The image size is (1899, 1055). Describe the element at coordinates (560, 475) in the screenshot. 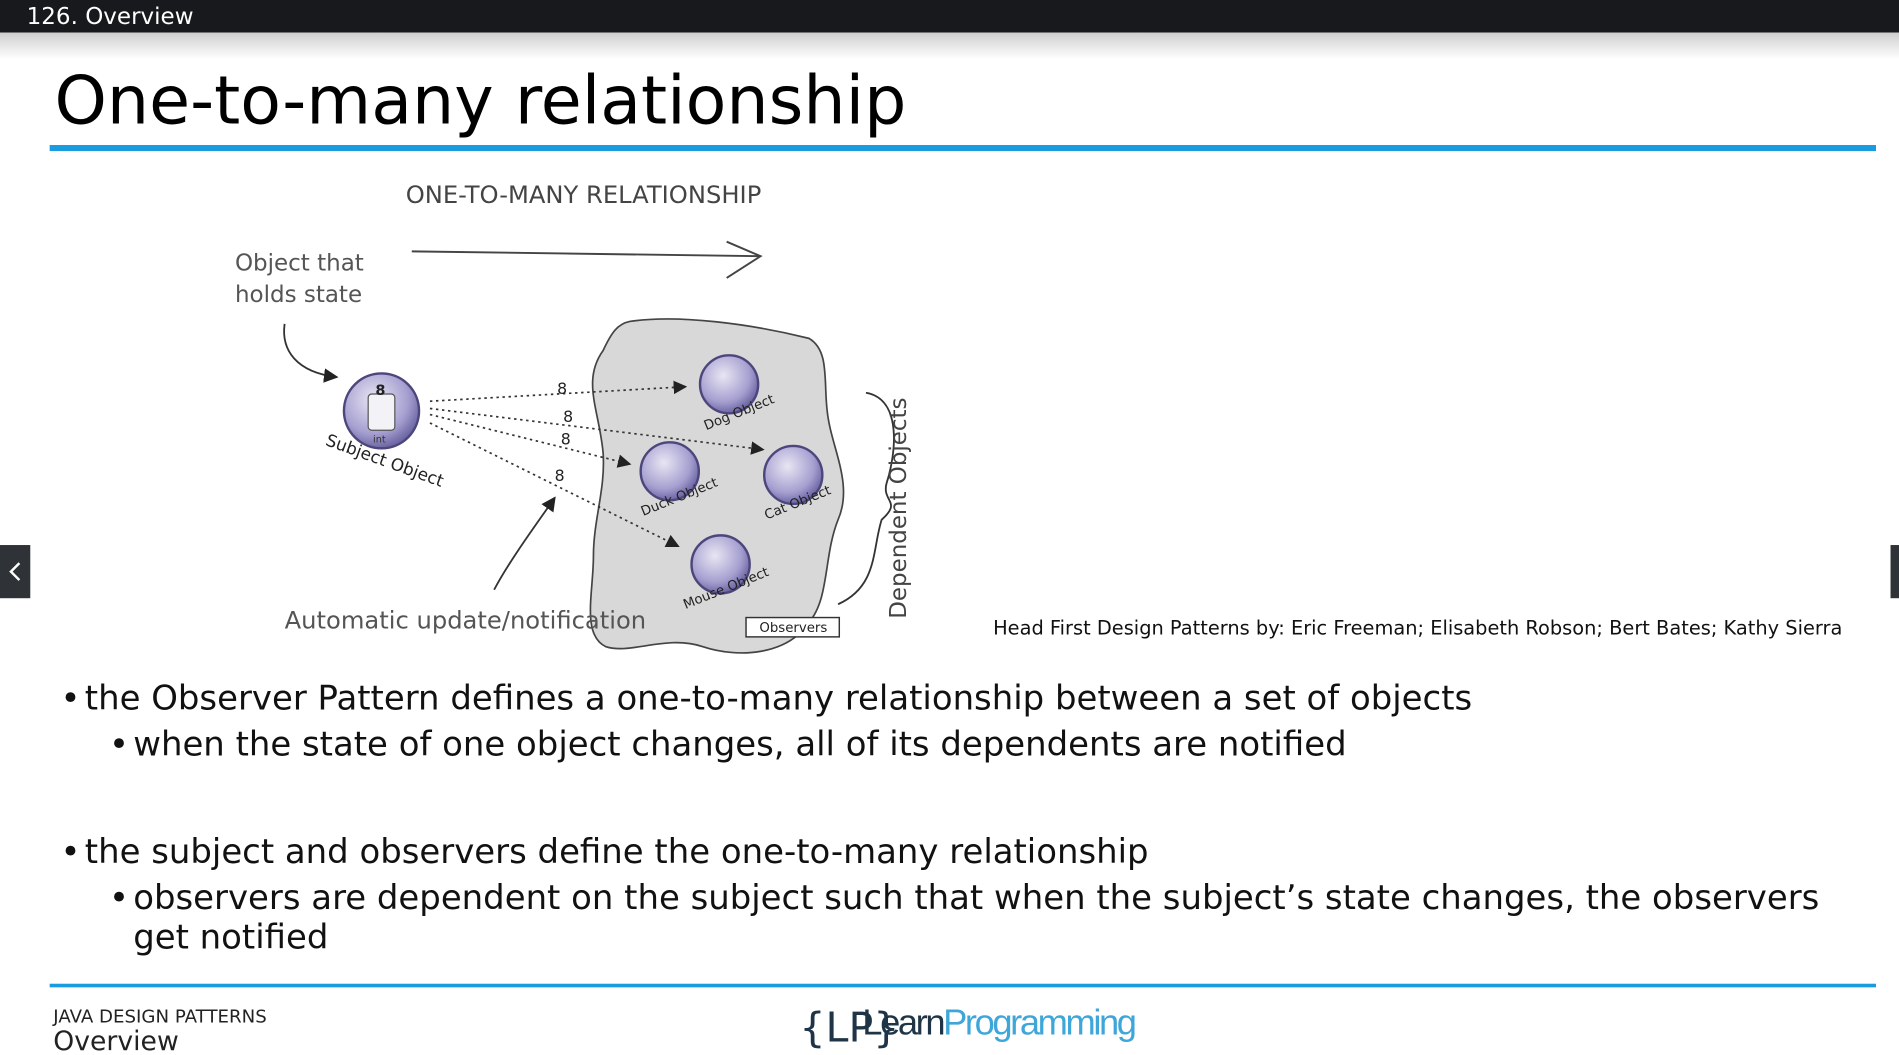

I see `arrow-value-mouse: 8` at that location.